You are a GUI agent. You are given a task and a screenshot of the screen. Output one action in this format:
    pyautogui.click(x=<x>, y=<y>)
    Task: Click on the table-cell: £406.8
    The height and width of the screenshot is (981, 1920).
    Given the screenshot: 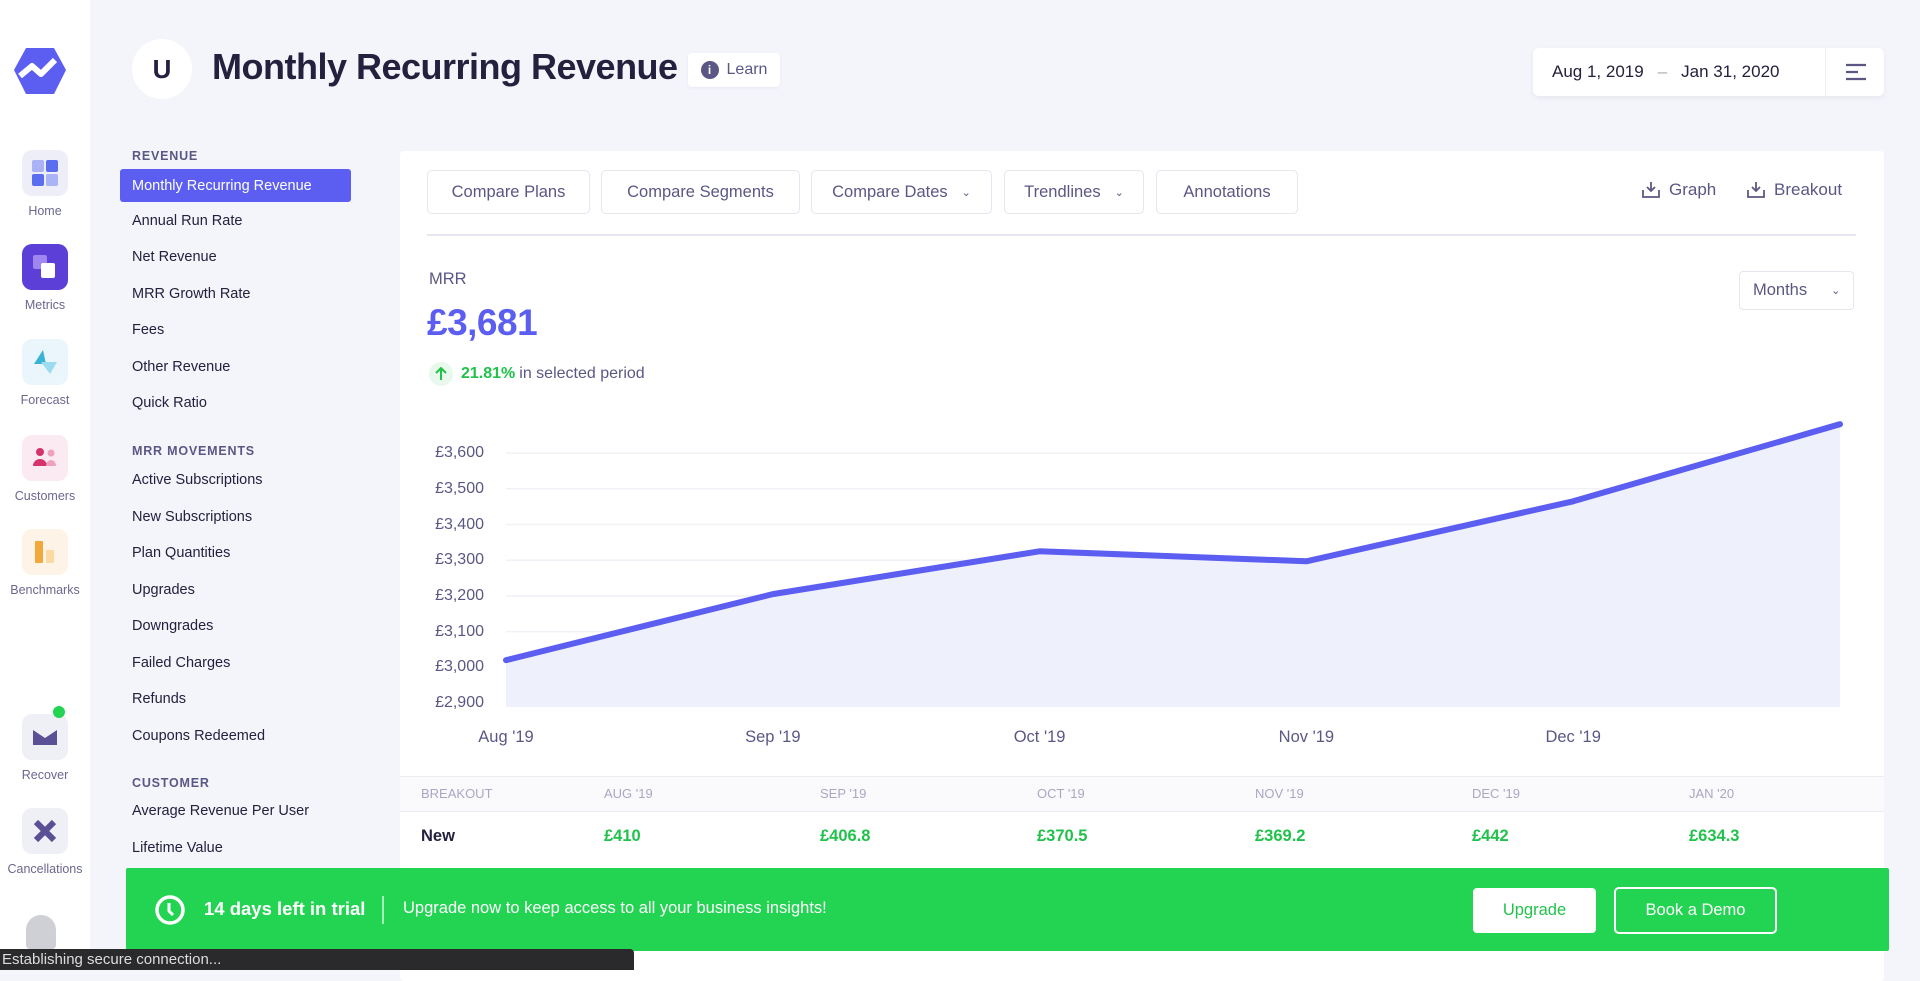 What is the action you would take?
    pyautogui.click(x=845, y=836)
    